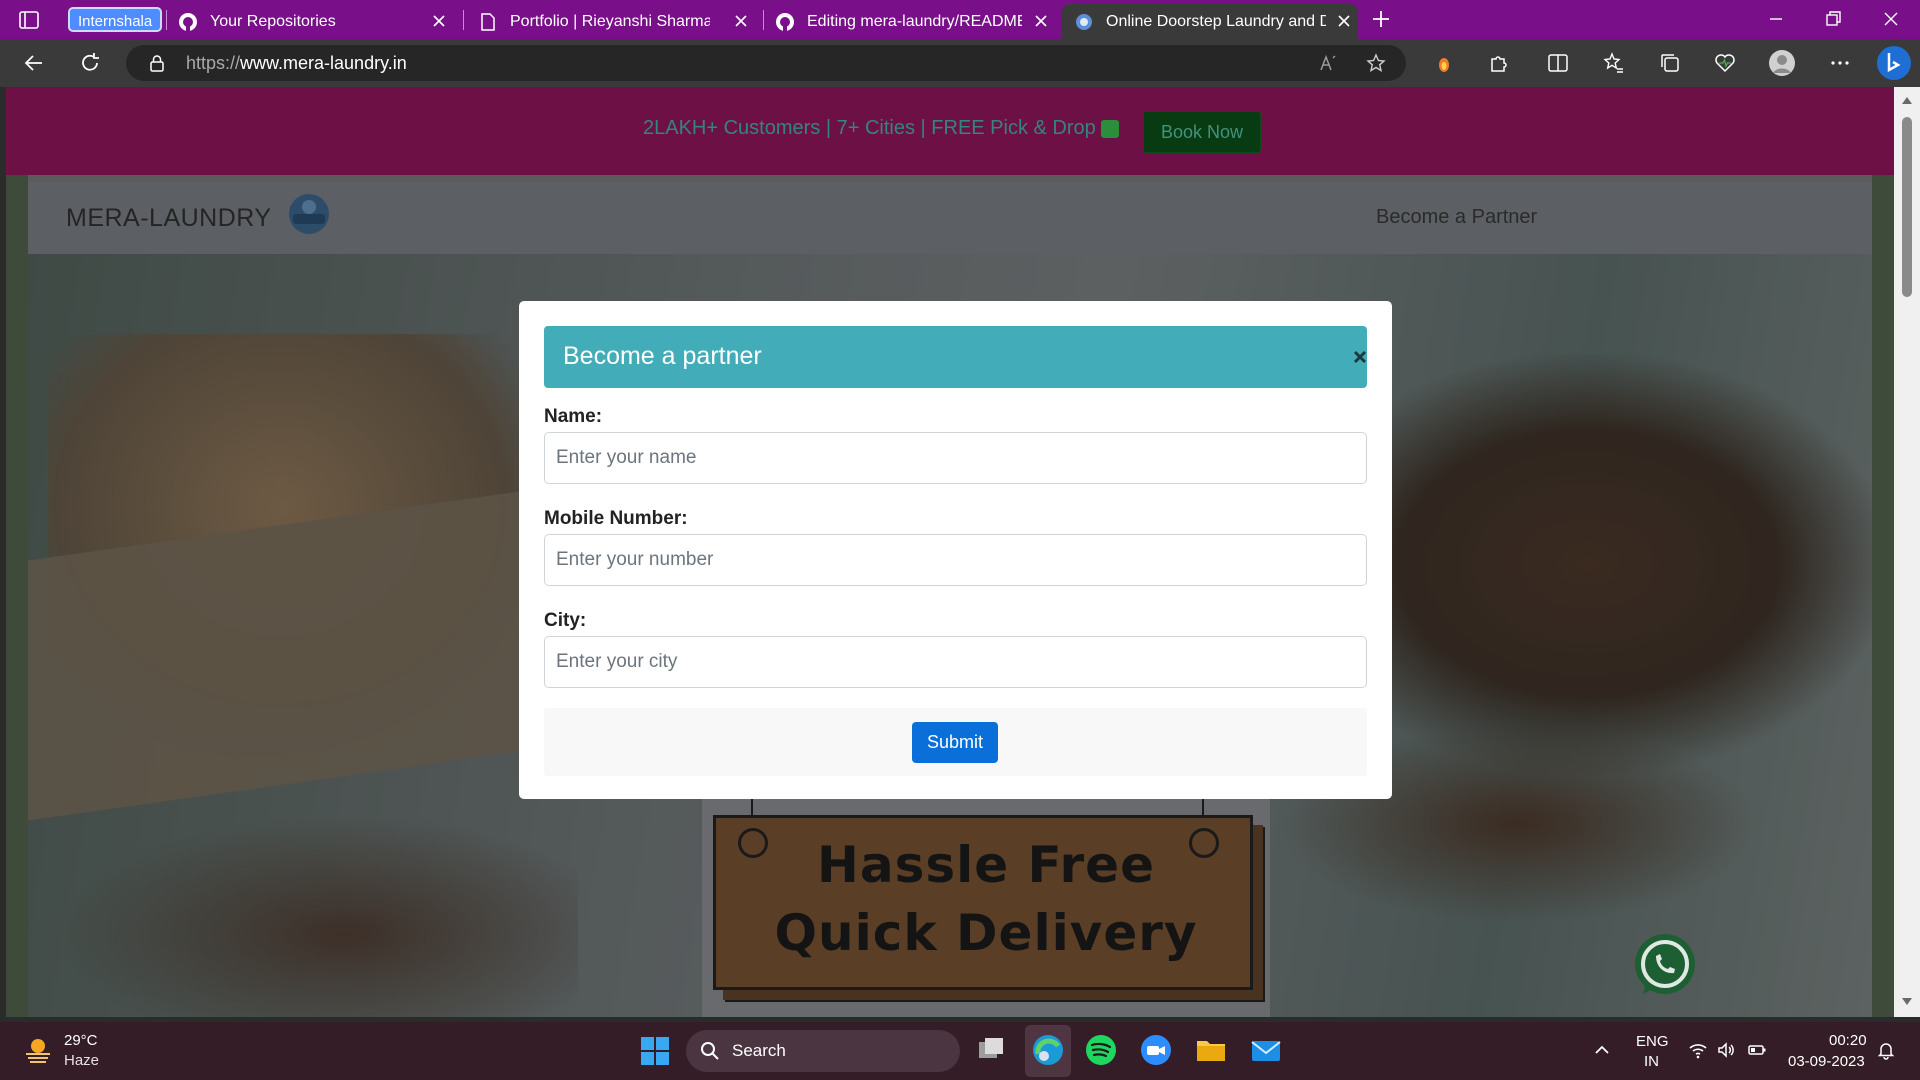 The height and width of the screenshot is (1080, 1920). Describe the element at coordinates (1725, 63) in the screenshot. I see `browser-essentials-icon` at that location.